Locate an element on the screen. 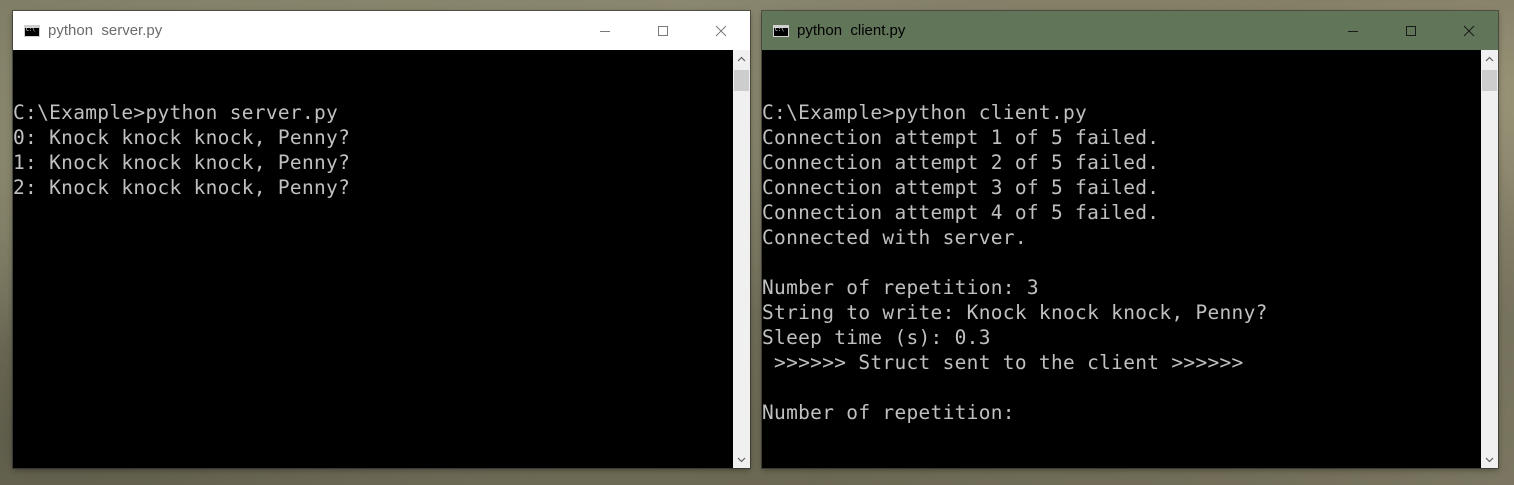  server-maximize-button is located at coordinates (663, 30).